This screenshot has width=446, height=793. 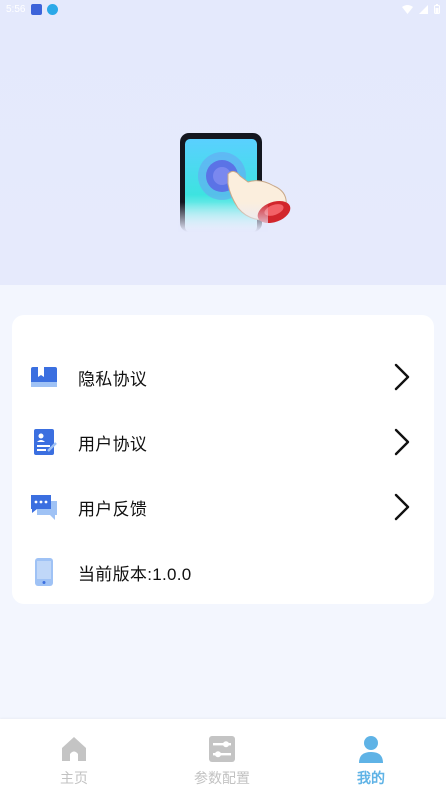 What do you see at coordinates (223, 572) in the screenshot?
I see `menu-item-version: 当前版本:1.0.0` at bounding box center [223, 572].